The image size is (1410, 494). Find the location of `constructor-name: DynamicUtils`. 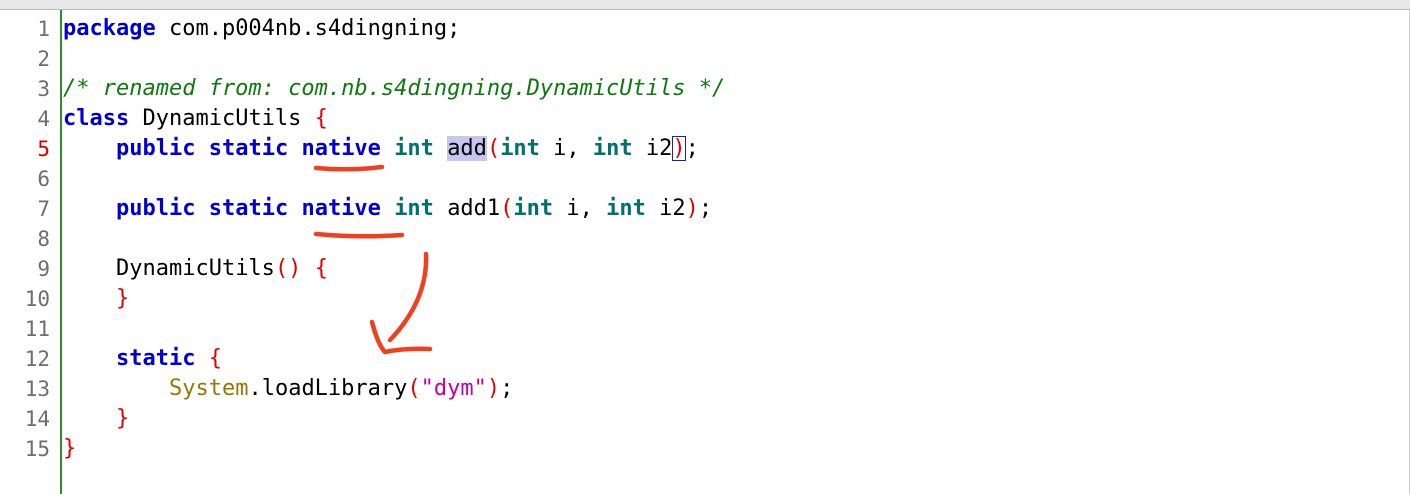

constructor-name: DynamicUtils is located at coordinates (195, 268).